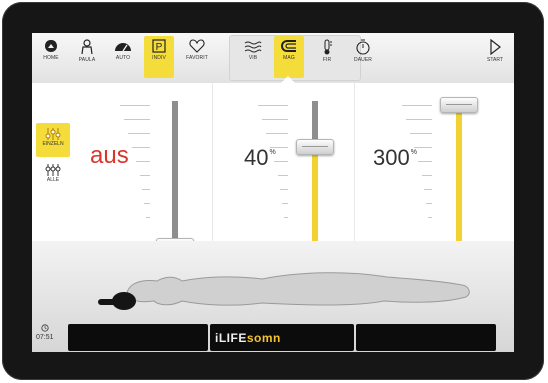 The width and height of the screenshot is (548, 383). What do you see at coordinates (288, 46) in the screenshot?
I see `magnet-icon` at bounding box center [288, 46].